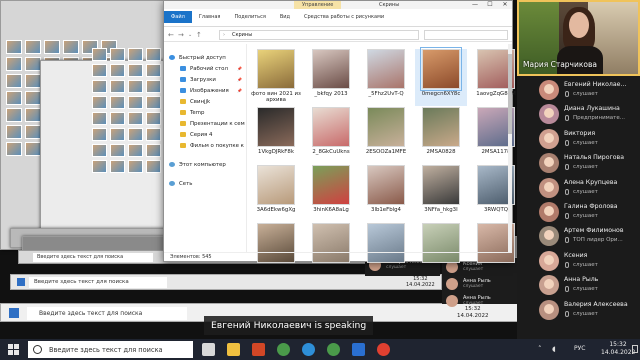  What do you see at coordinates (578, 90) in the screenshot?
I see `participant-row: Евгений Николае... слушает` at bounding box center [578, 90].